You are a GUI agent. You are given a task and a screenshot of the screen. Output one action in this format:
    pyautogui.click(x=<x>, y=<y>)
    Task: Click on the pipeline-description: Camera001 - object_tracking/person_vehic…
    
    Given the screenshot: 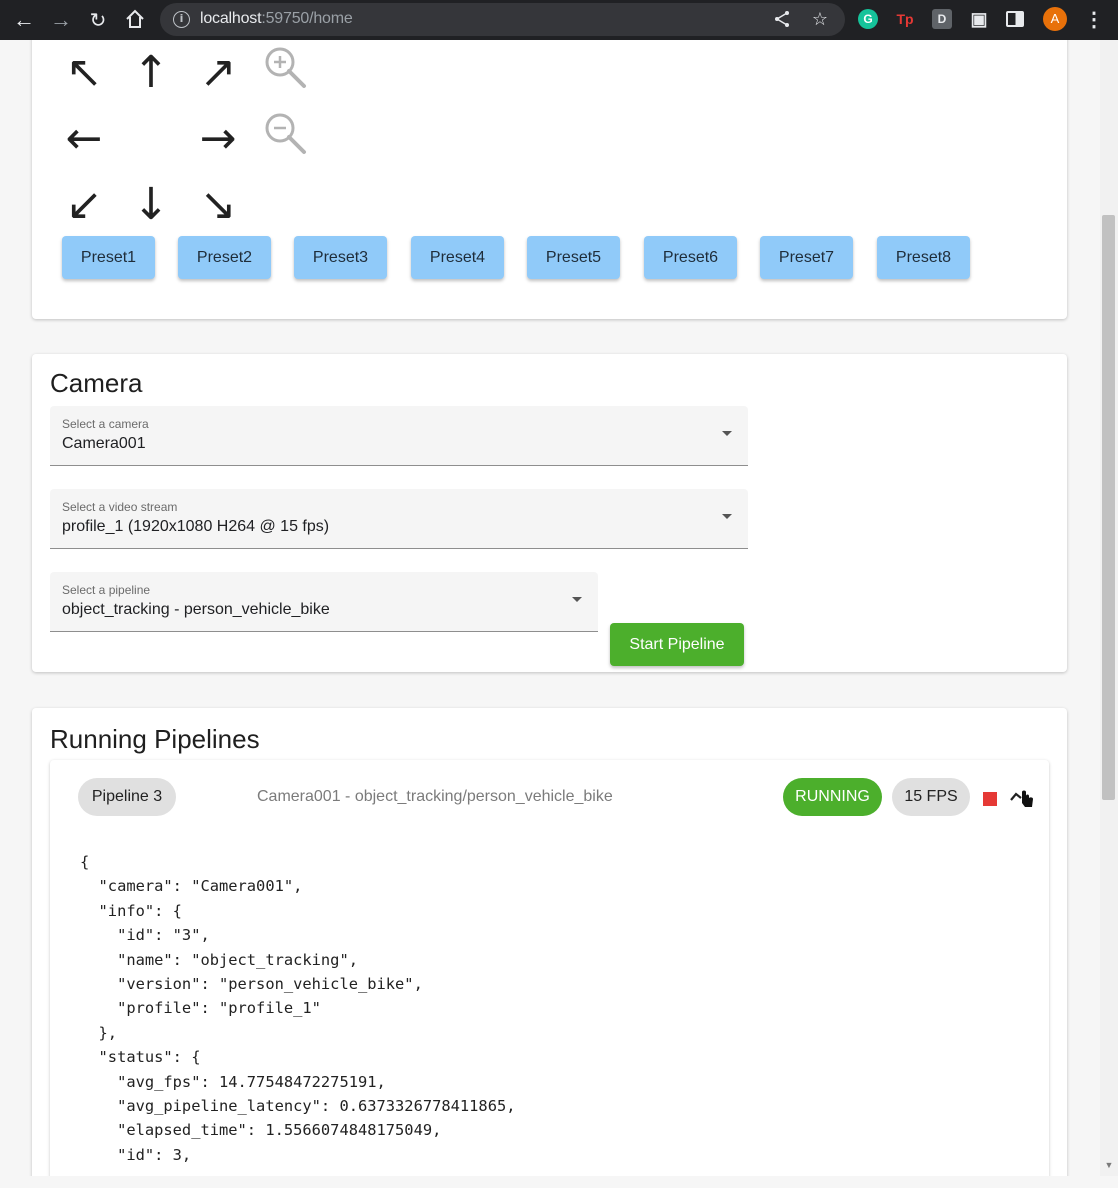 What is the action you would take?
    pyautogui.click(x=435, y=796)
    